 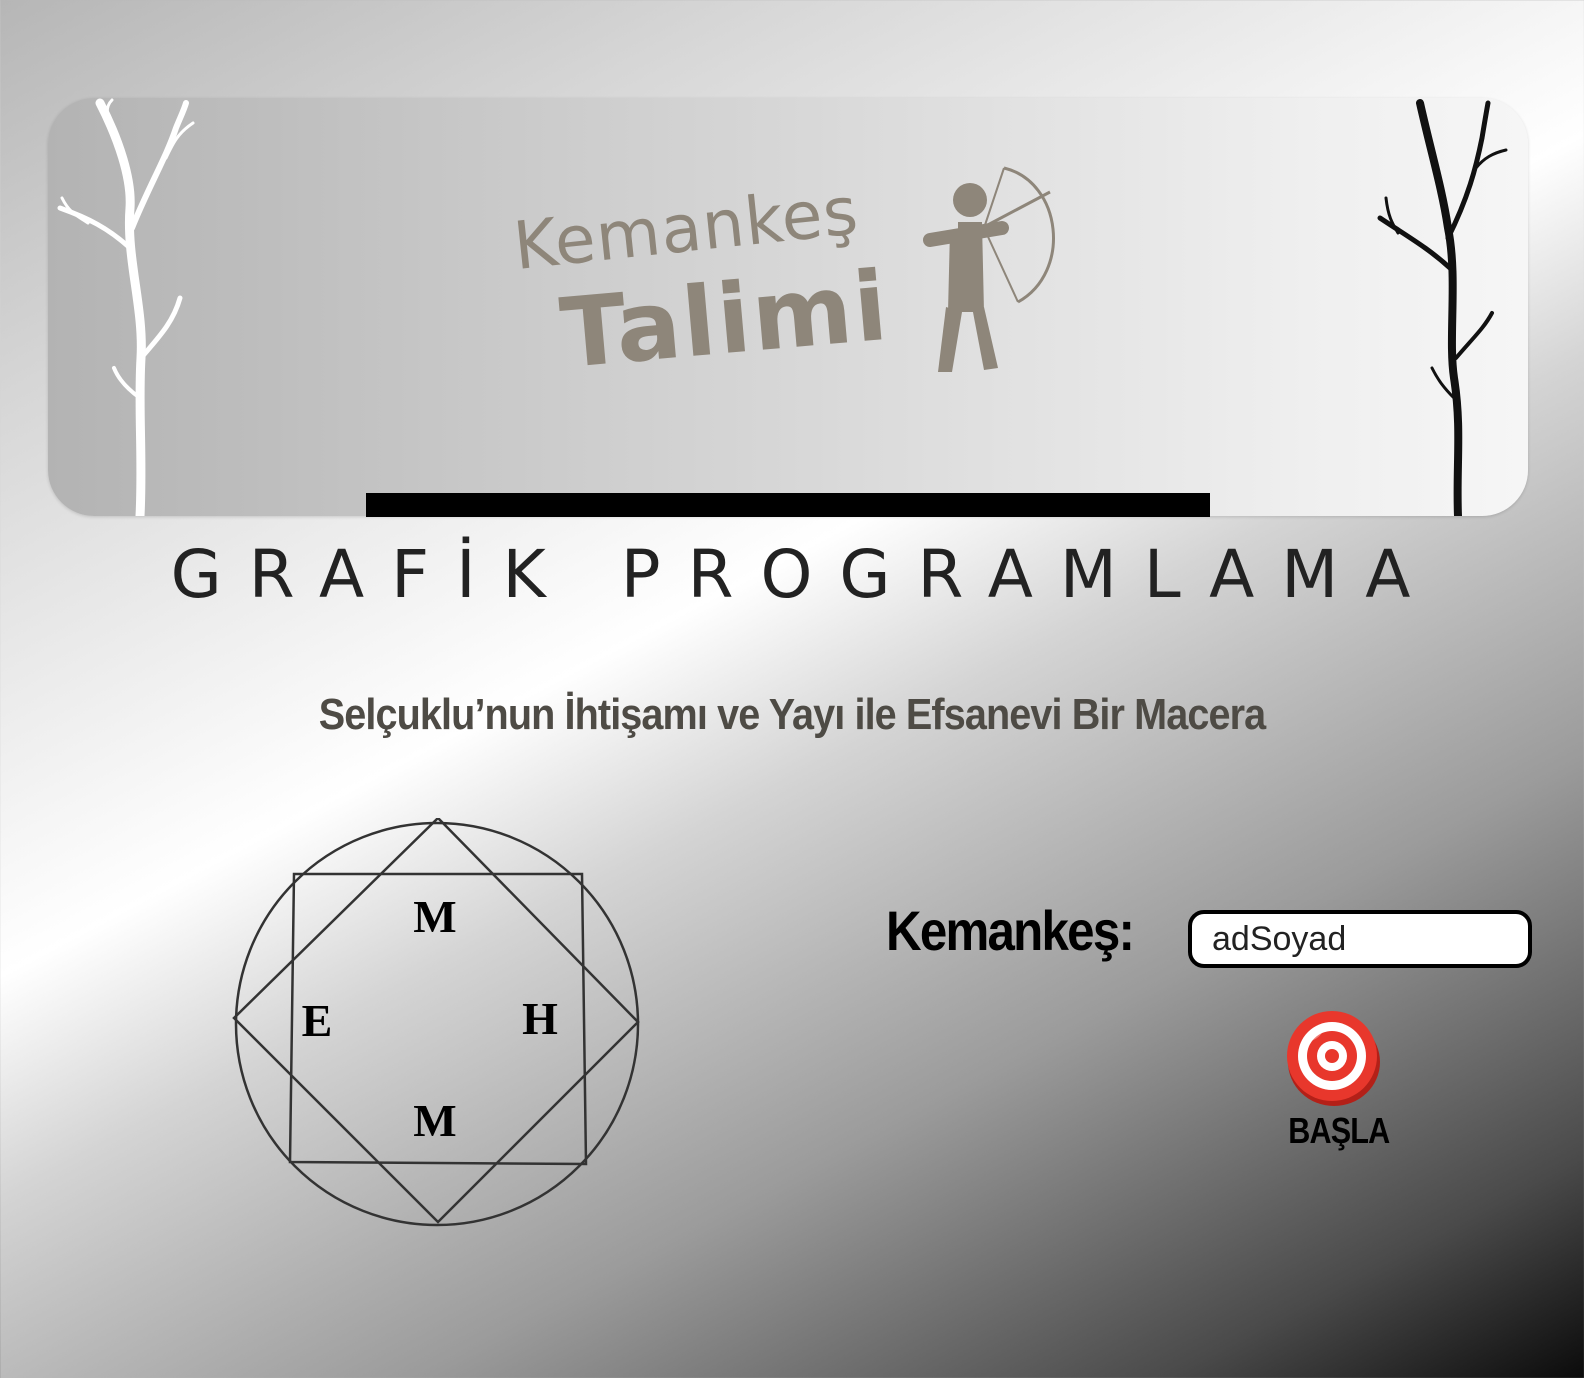 I want to click on emblem-letter-left: E, so click(x=317, y=1020).